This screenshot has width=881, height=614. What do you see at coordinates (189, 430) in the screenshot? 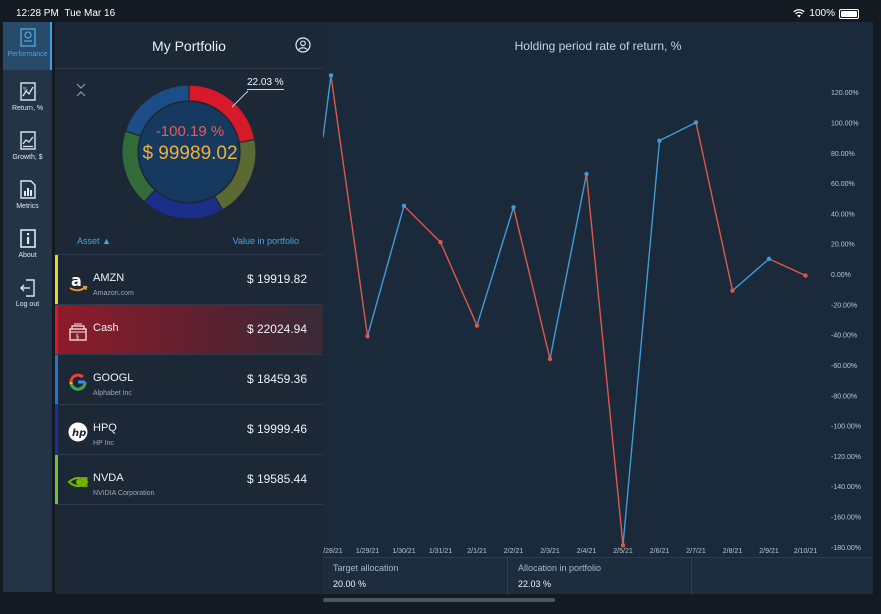
I see `asset-row-hpq: hp HPQ HP Inc $ 19999.46` at bounding box center [189, 430].